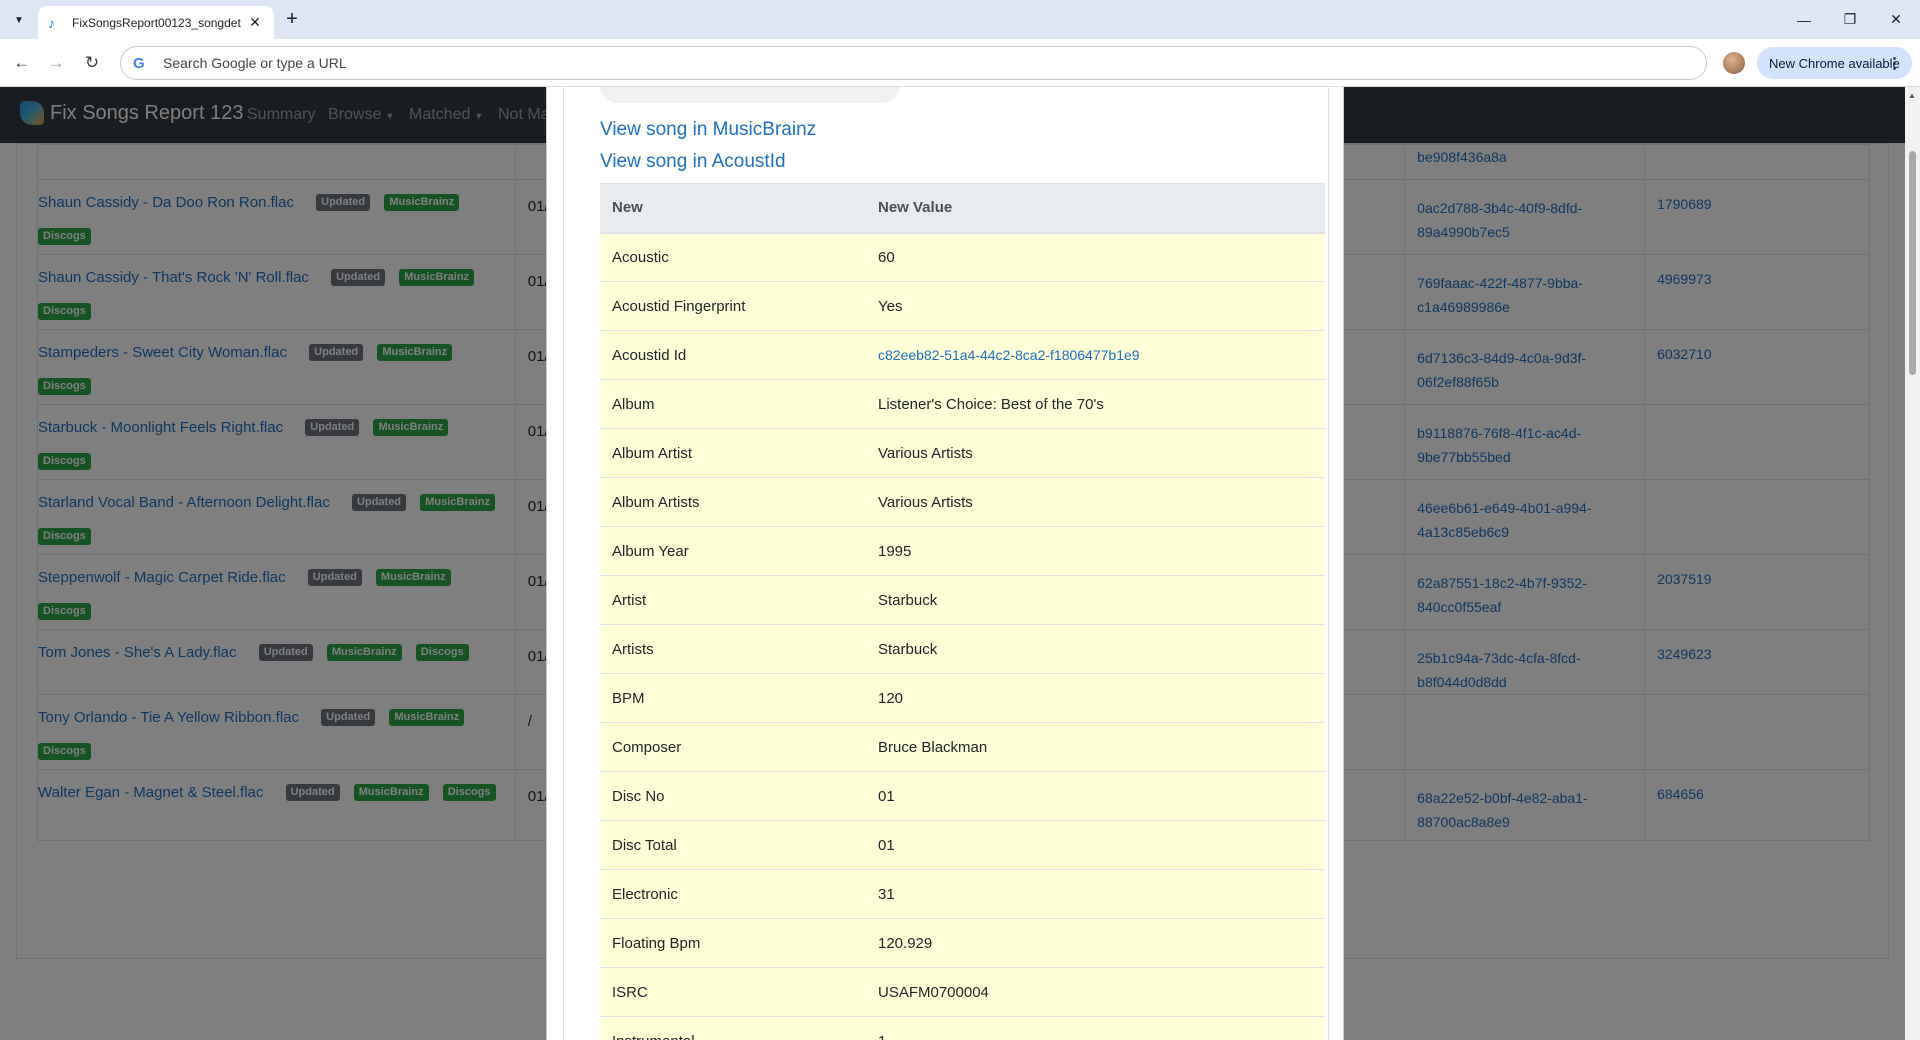  What do you see at coordinates (733, 502) in the screenshot?
I see `field-name: Album Artists` at bounding box center [733, 502].